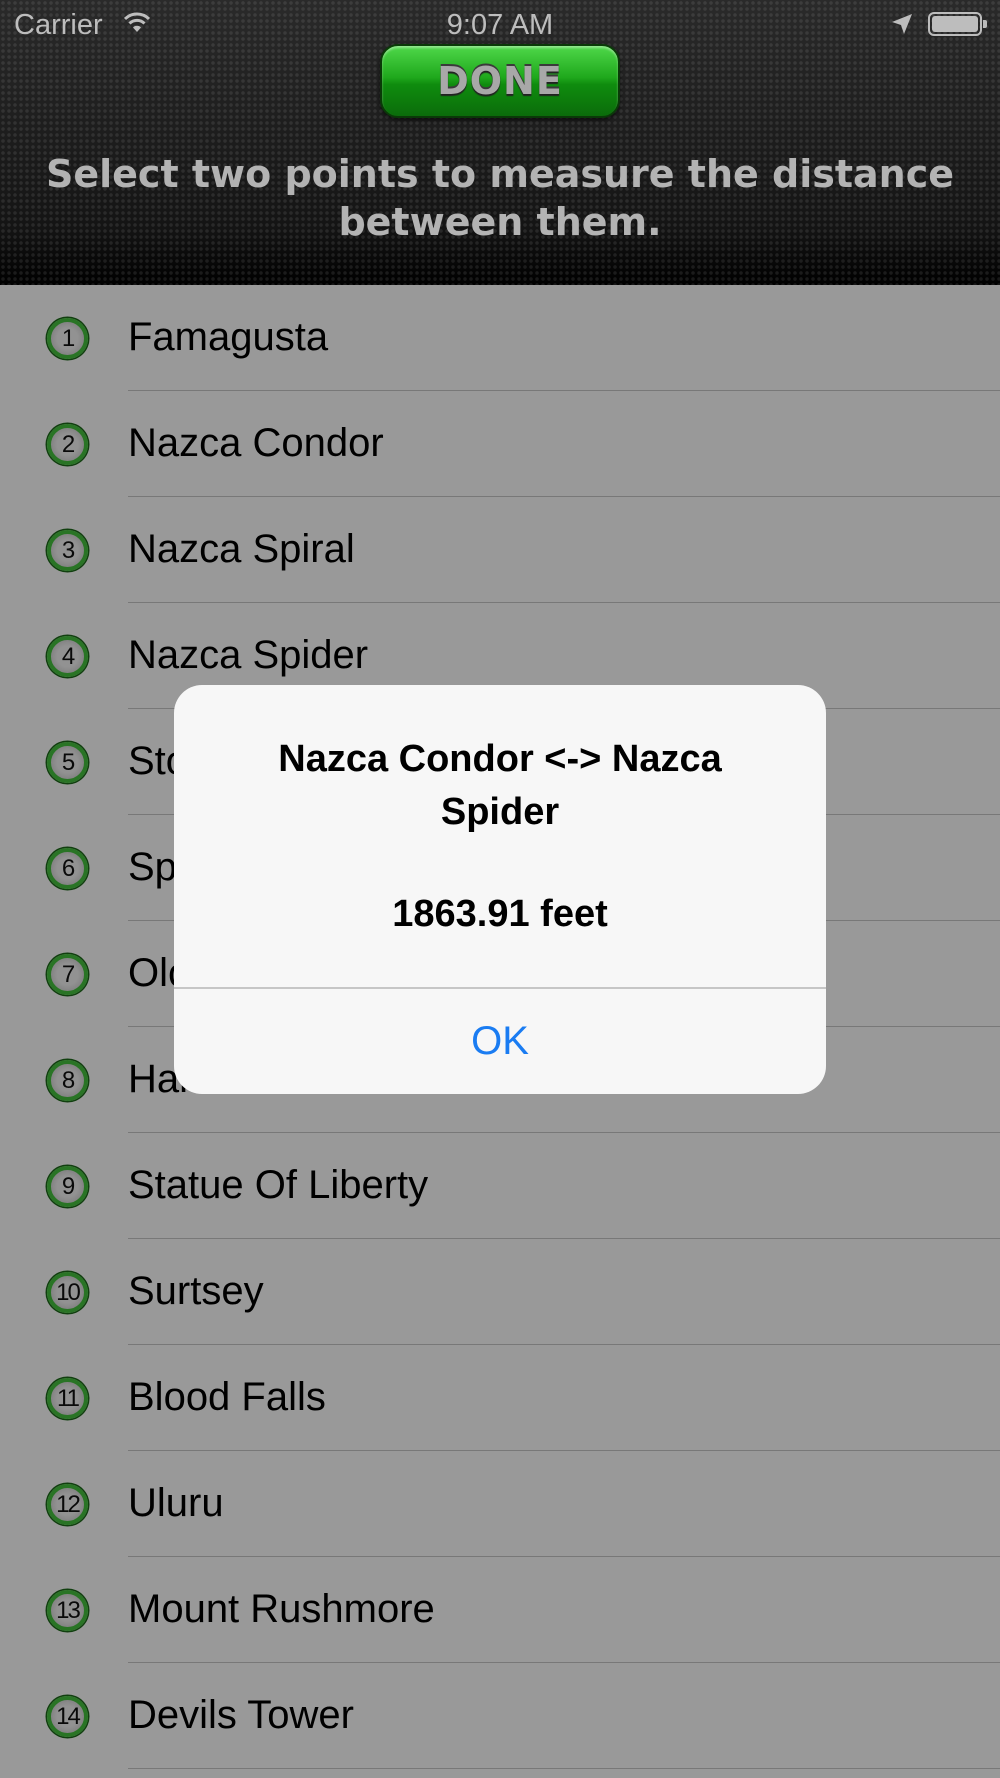  I want to click on alert-message: 1863.91 feet, so click(500, 914).